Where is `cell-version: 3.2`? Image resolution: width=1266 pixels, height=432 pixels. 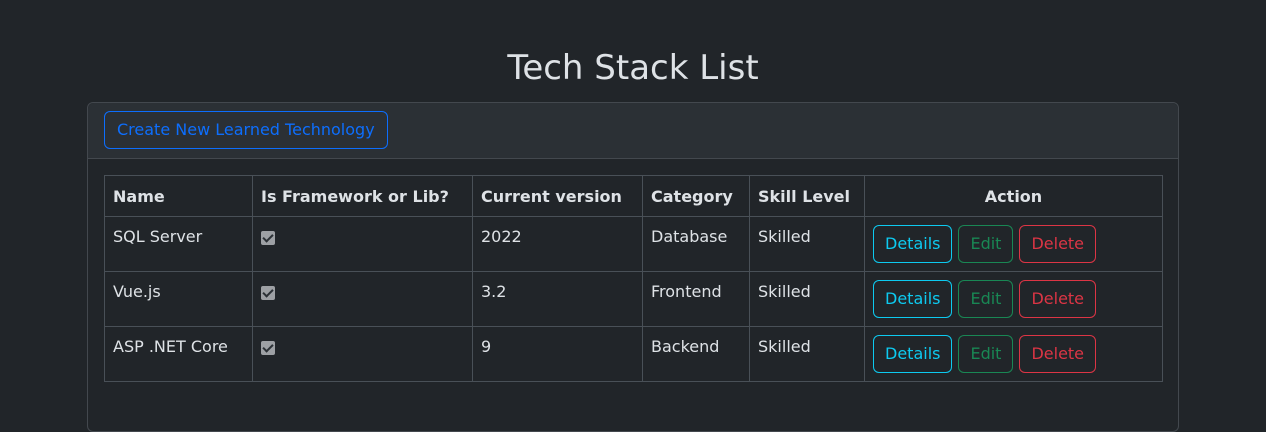 cell-version: 3.2 is located at coordinates (557, 299).